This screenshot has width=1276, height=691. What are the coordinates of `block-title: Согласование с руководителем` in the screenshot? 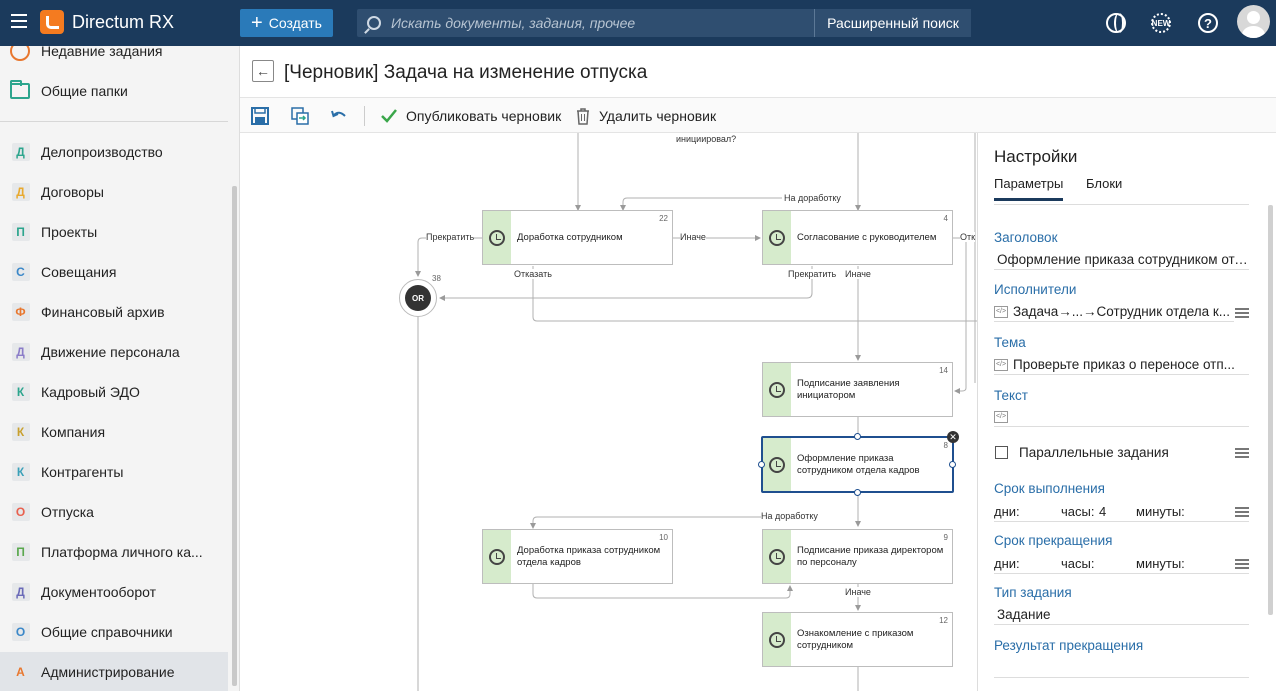 It's located at (867, 237).